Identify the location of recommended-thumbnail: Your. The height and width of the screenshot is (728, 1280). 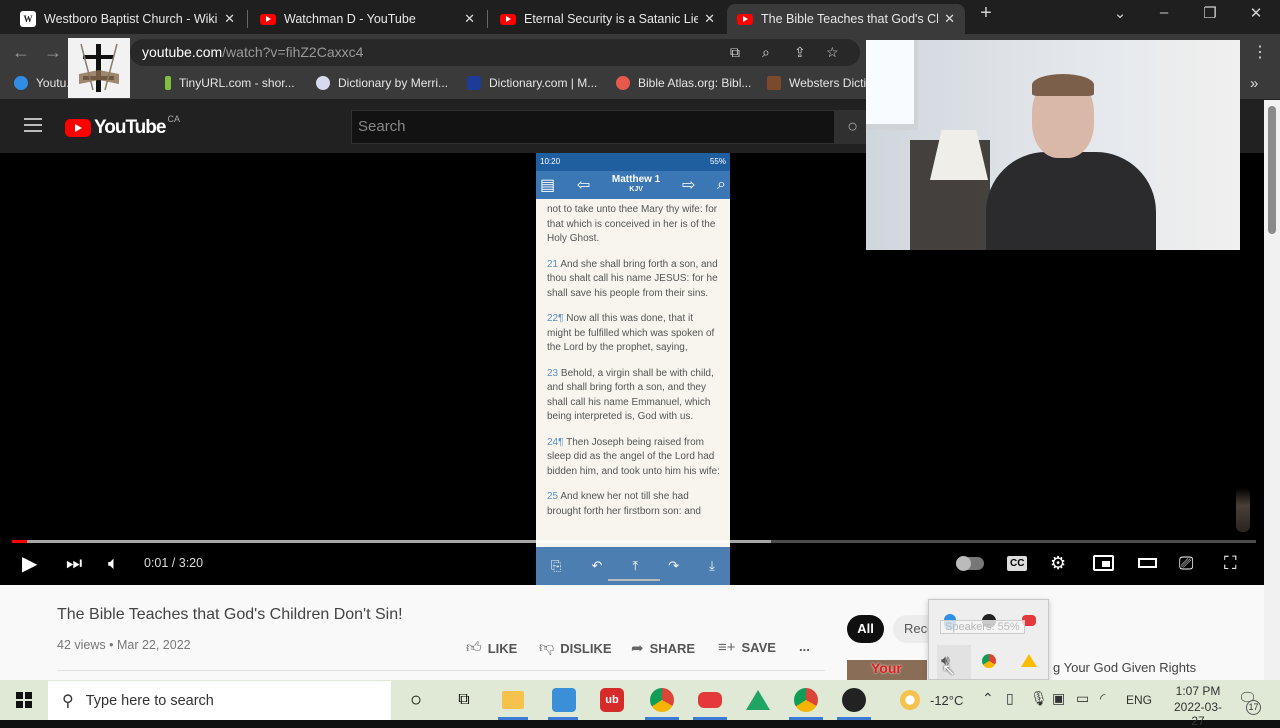
(887, 670).